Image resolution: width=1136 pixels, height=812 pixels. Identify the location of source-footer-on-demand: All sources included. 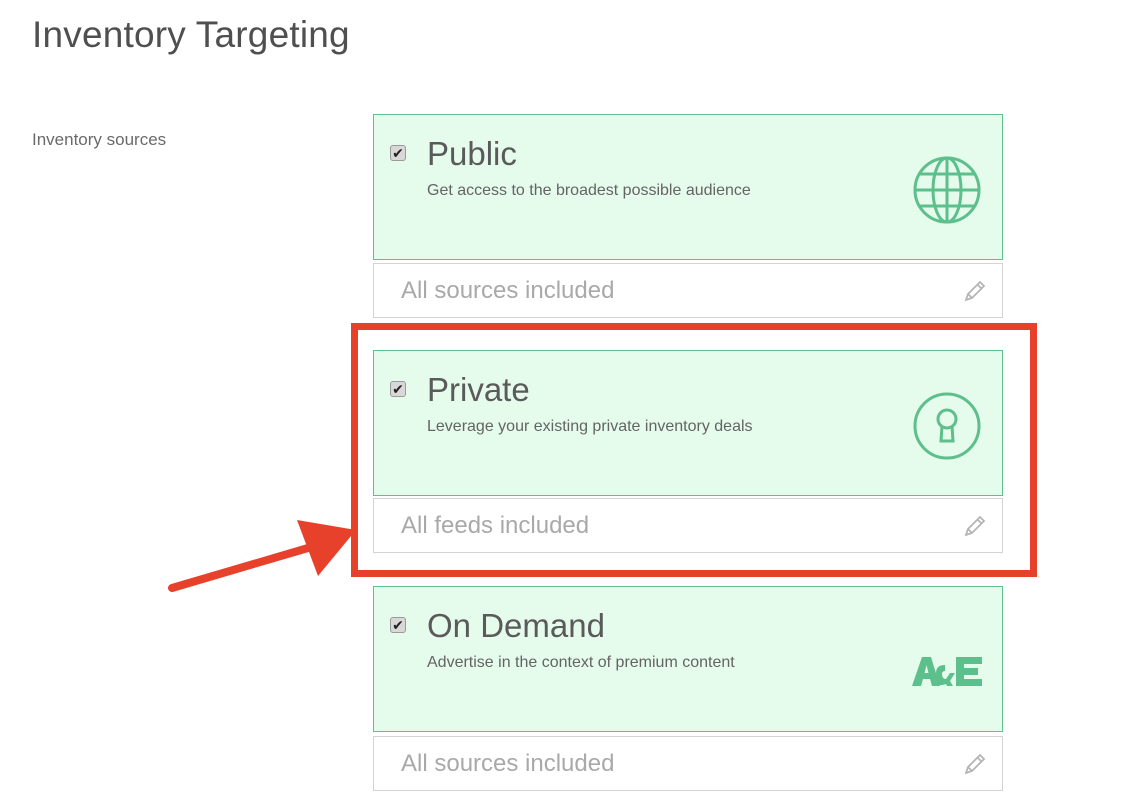
(688, 763).